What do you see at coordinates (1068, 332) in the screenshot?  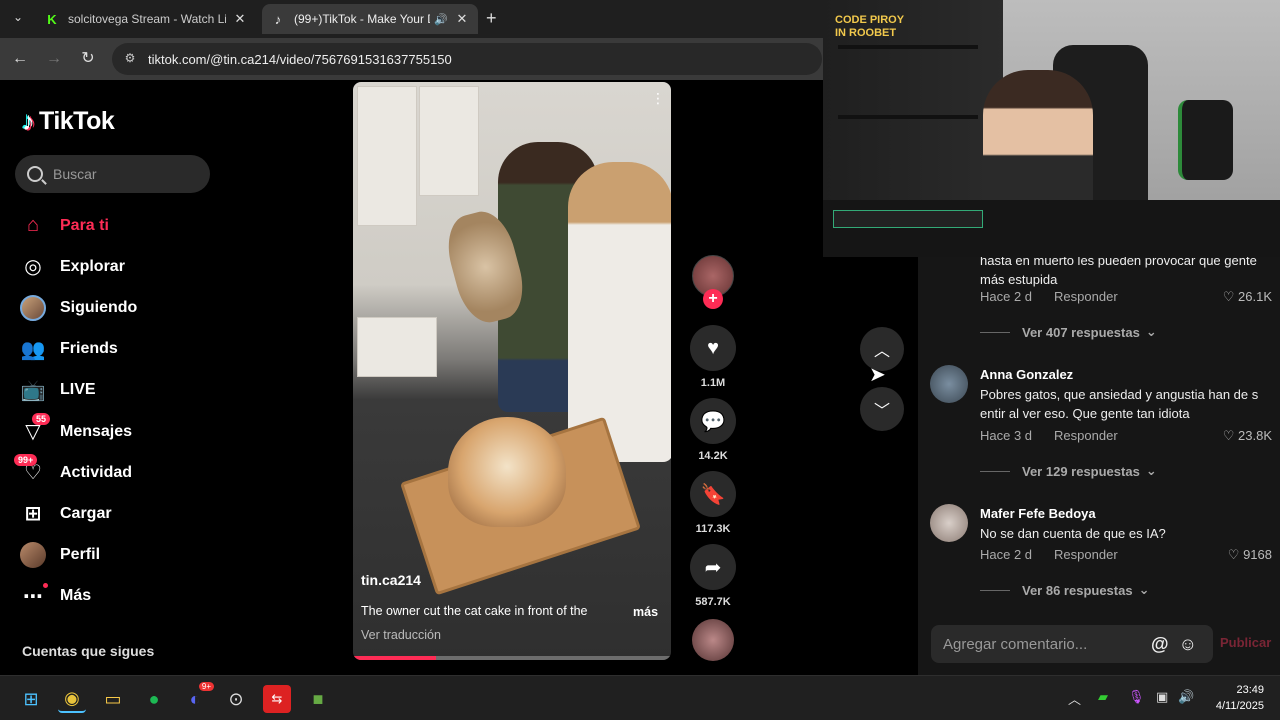 I see `view-replies-button: Ver 407 respuestas ⌄` at bounding box center [1068, 332].